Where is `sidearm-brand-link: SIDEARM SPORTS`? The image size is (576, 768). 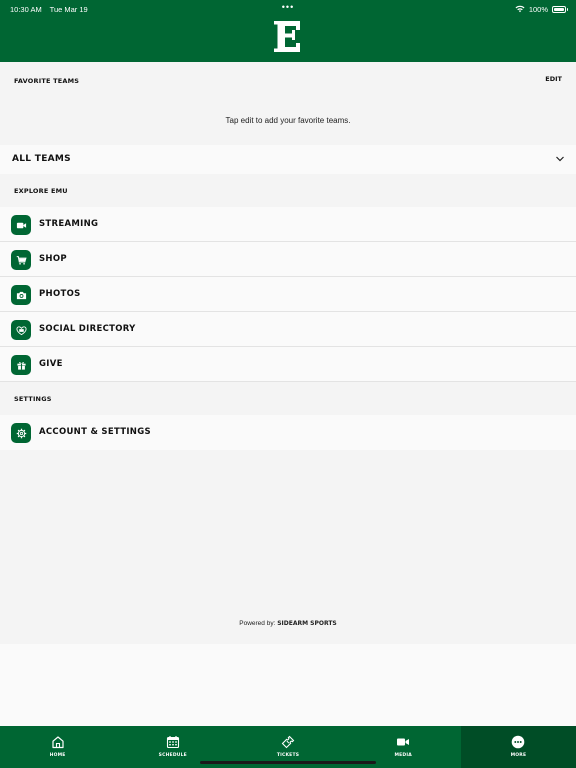 sidearm-brand-link: SIDEARM SPORTS is located at coordinates (307, 623).